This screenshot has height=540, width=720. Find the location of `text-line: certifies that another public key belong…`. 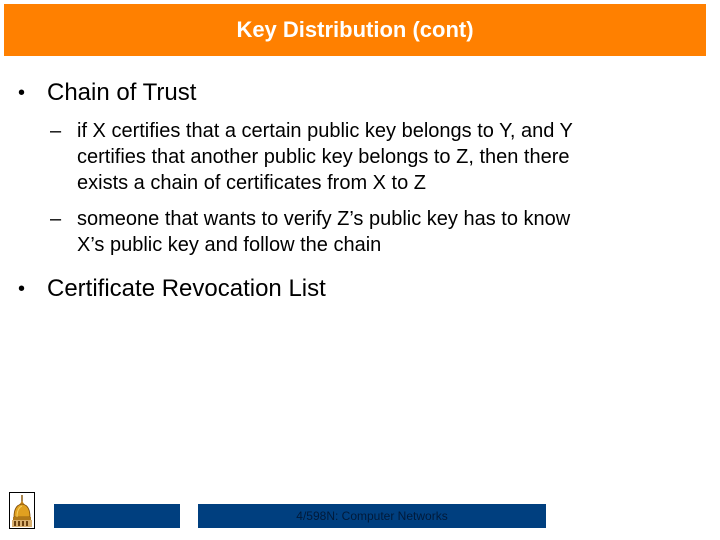

text-line: certifies that another public key belong… is located at coordinates (323, 157).